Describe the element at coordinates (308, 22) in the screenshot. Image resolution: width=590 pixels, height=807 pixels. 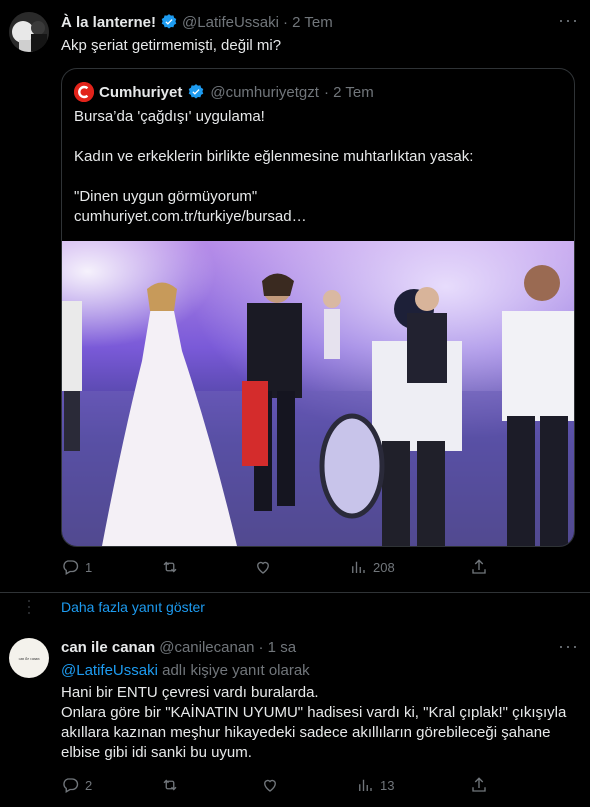
I see `tweet-time: · 2 Tem` at that location.